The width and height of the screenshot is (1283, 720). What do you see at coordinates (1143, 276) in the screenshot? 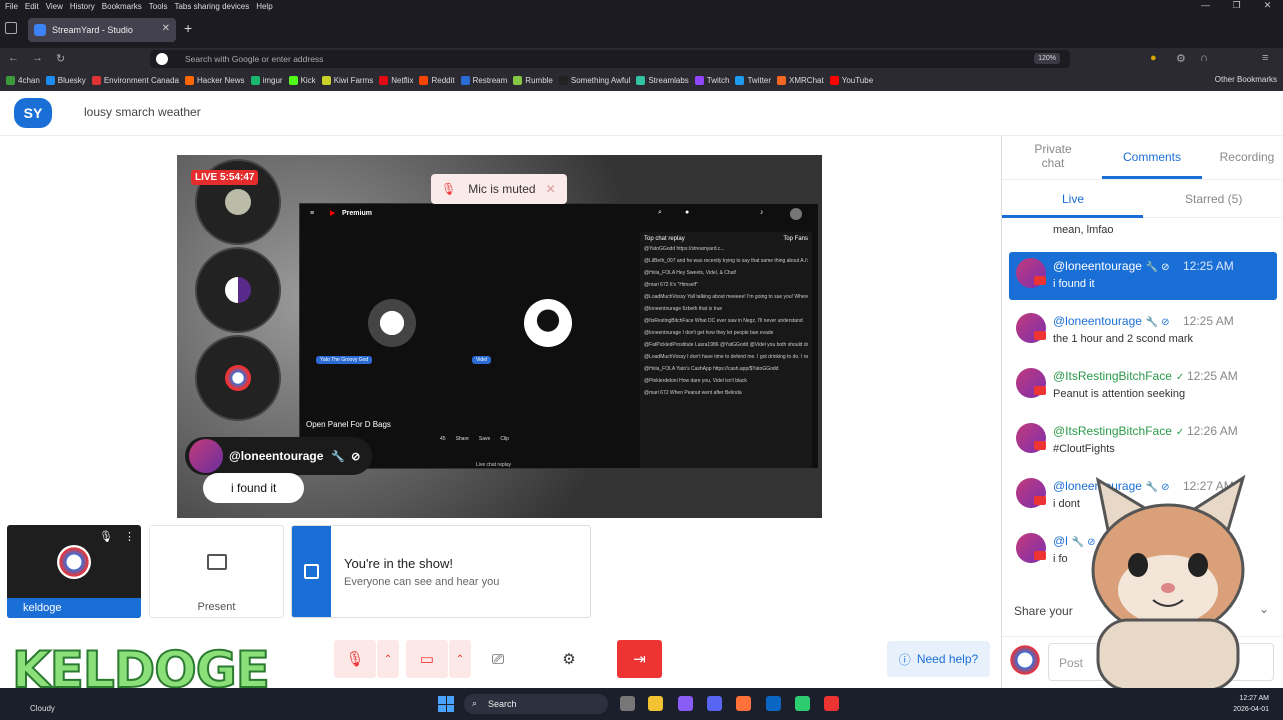
I see `comment-item: @loneentourage 🔧 ⊘ 12:25 AM i found it` at bounding box center [1143, 276].